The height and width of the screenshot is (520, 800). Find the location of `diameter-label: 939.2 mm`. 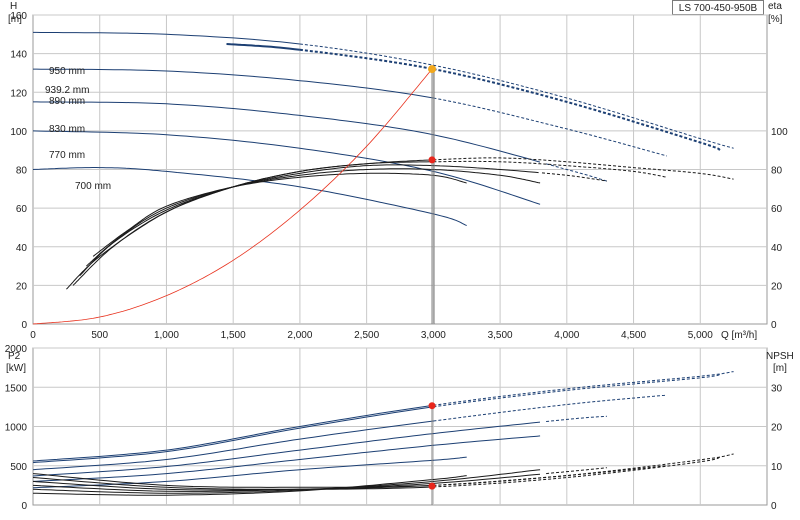

diameter-label: 939.2 mm is located at coordinates (67, 90).